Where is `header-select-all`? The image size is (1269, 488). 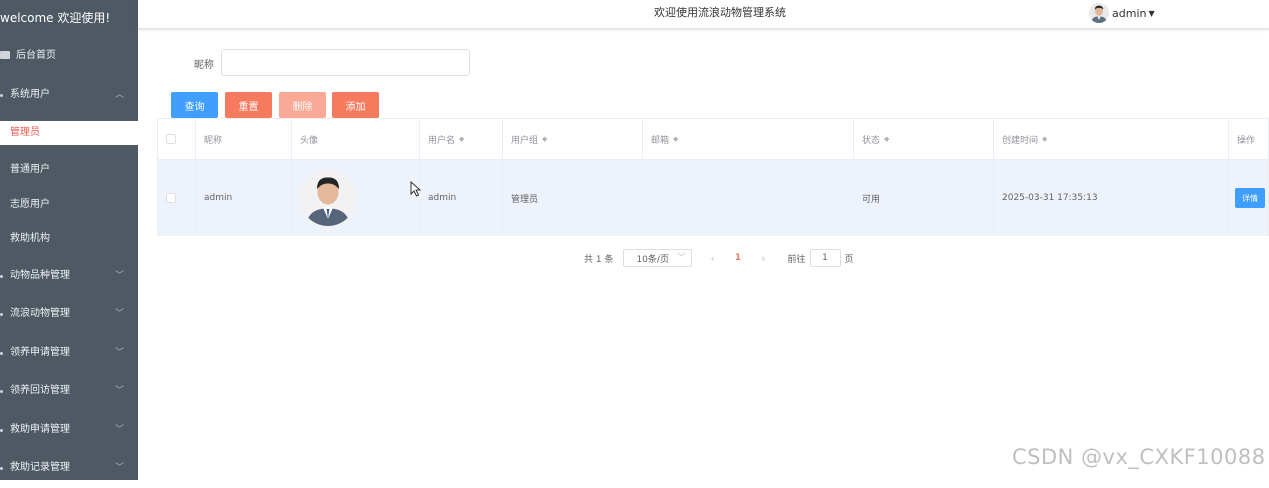 header-select-all is located at coordinates (177, 139).